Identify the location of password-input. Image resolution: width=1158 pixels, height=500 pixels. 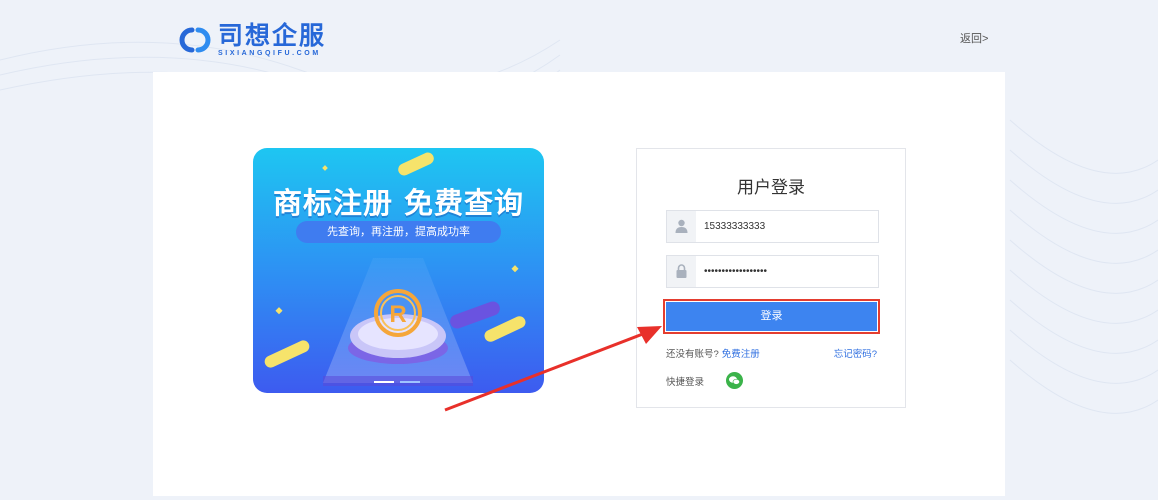
(789, 271).